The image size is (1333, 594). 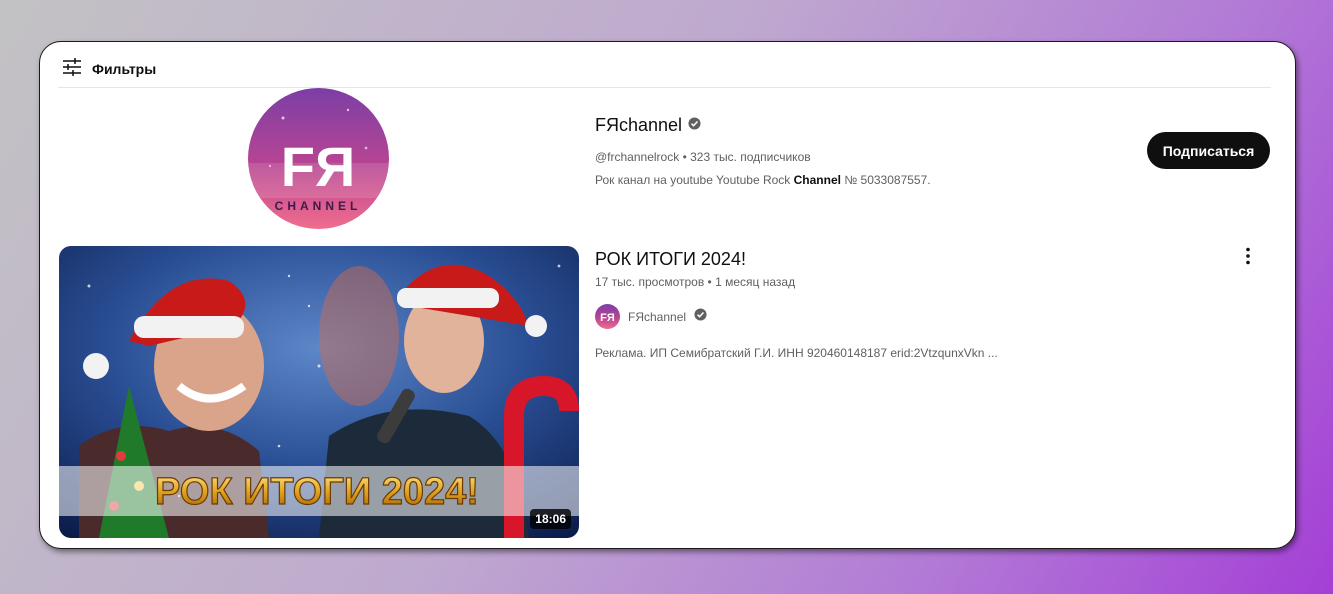 I want to click on filters-label: Фильтры, so click(x=124, y=69).